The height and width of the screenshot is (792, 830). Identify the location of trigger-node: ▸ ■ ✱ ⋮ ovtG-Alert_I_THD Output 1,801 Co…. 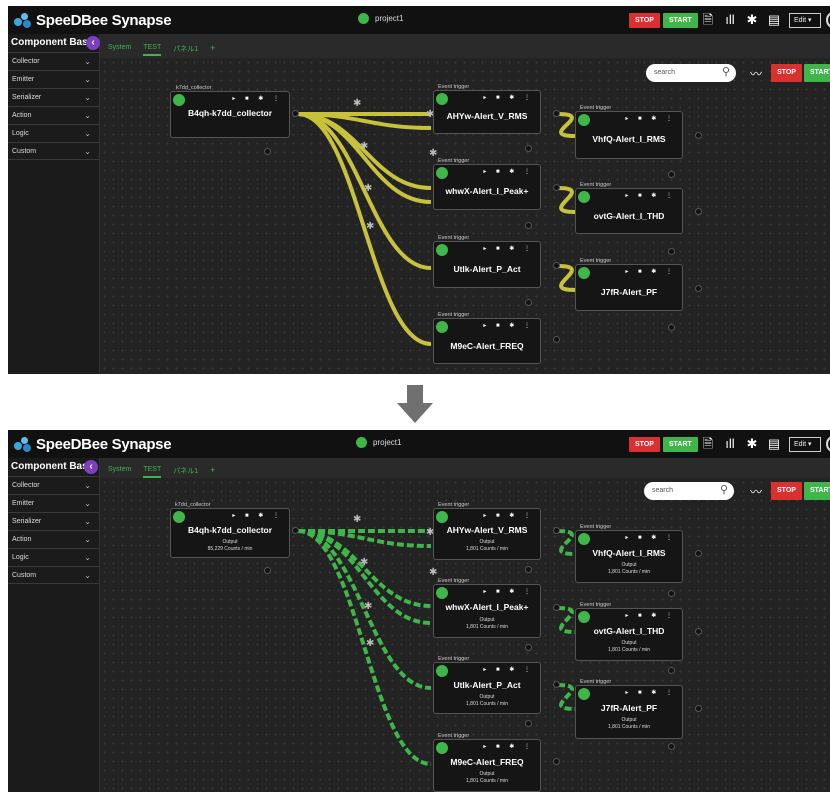
(629, 634).